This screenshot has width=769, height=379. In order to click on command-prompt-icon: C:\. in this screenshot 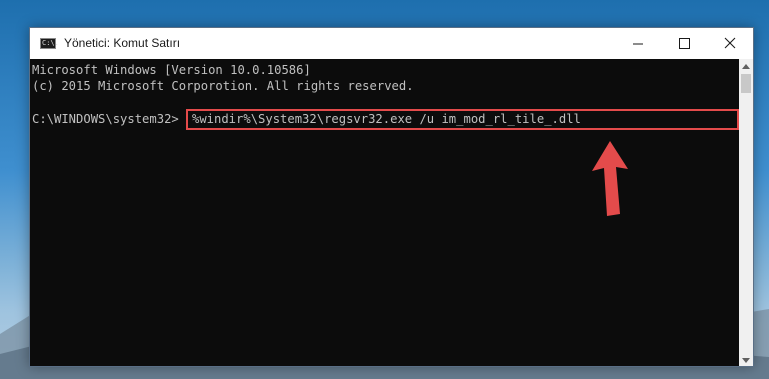, I will do `click(49, 43)`.